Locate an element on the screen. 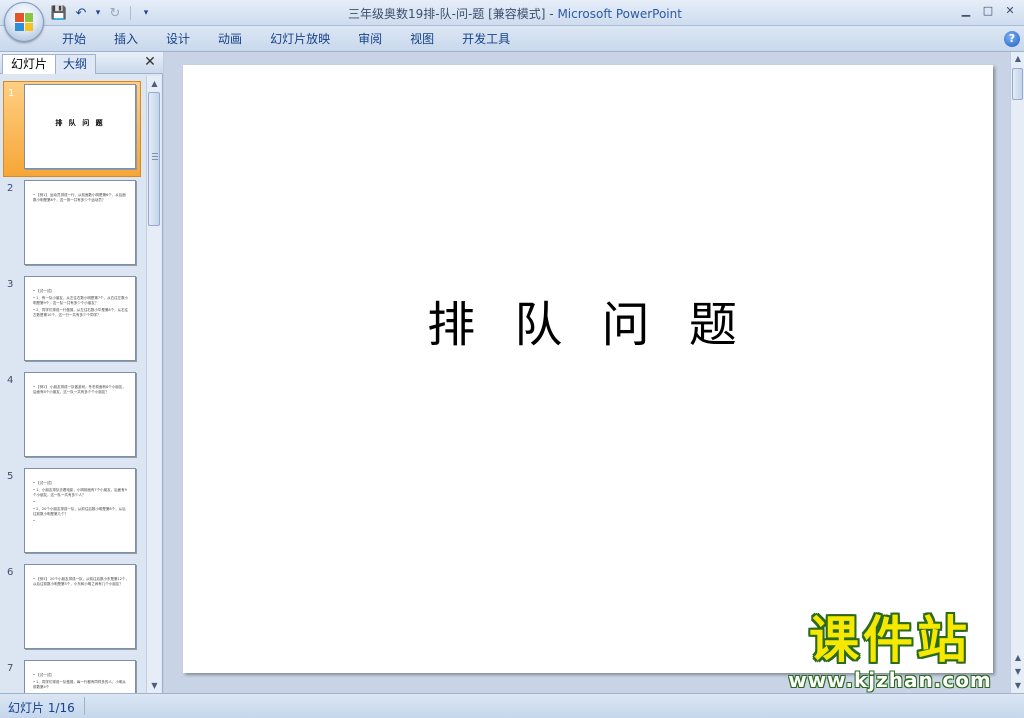  minimize-button: ▁ is located at coordinates (966, 10).